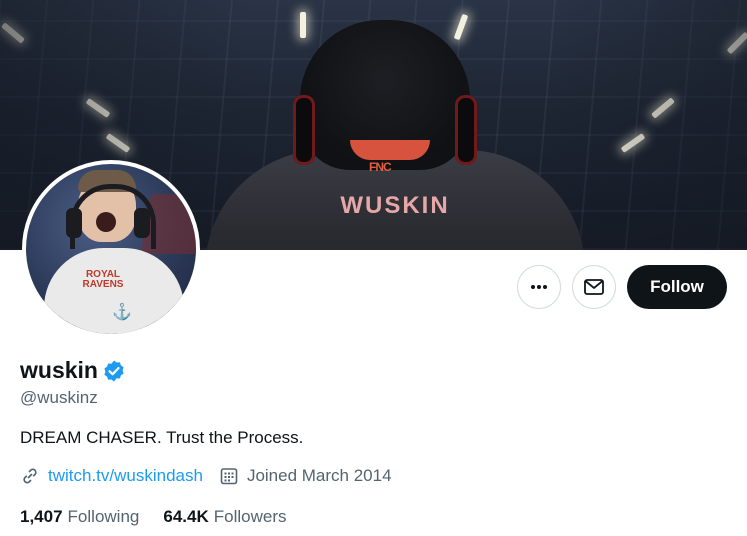 The image size is (747, 536). Describe the element at coordinates (162, 437) in the screenshot. I see `profile-bio: DREAM CHASER. Trust the Process.` at that location.